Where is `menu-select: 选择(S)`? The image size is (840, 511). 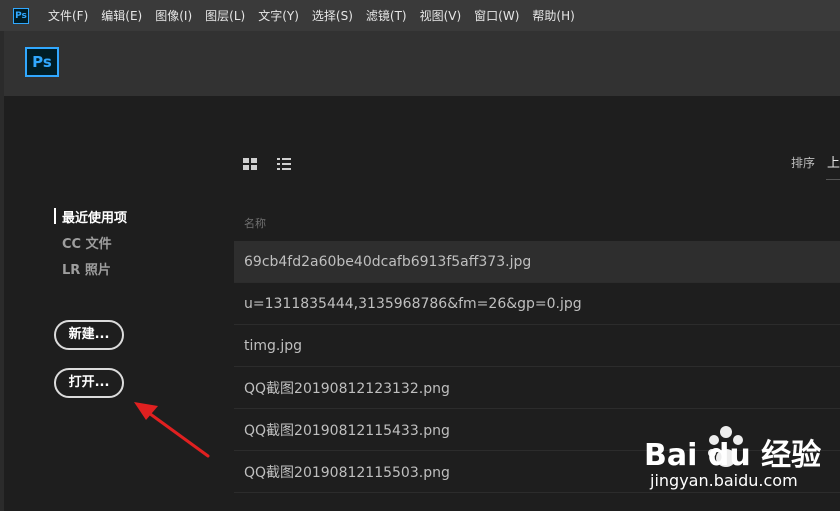
menu-select: 选择(S) is located at coordinates (332, 15).